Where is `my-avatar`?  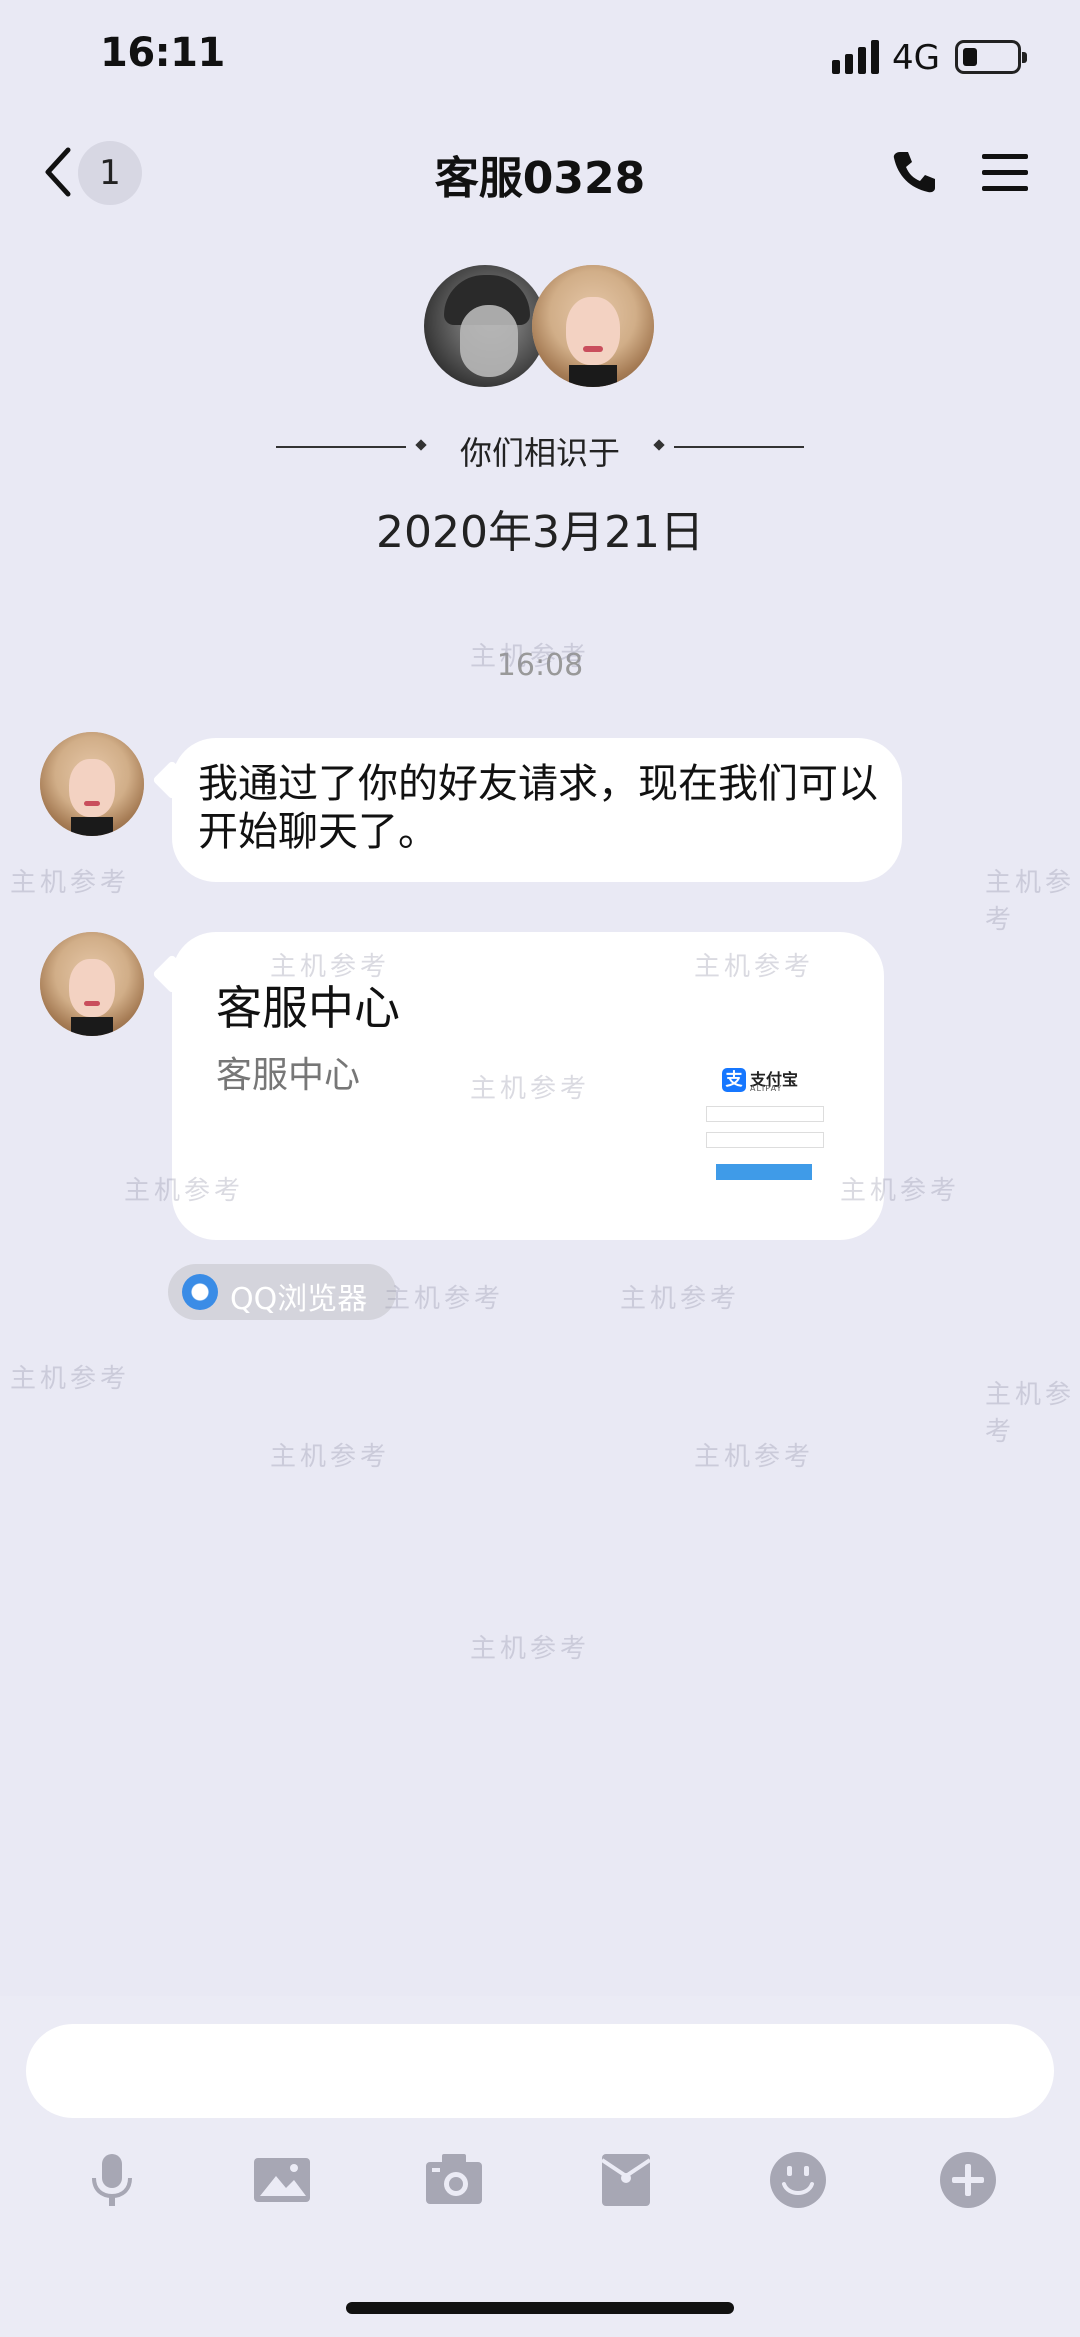
my-avatar is located at coordinates (485, 326).